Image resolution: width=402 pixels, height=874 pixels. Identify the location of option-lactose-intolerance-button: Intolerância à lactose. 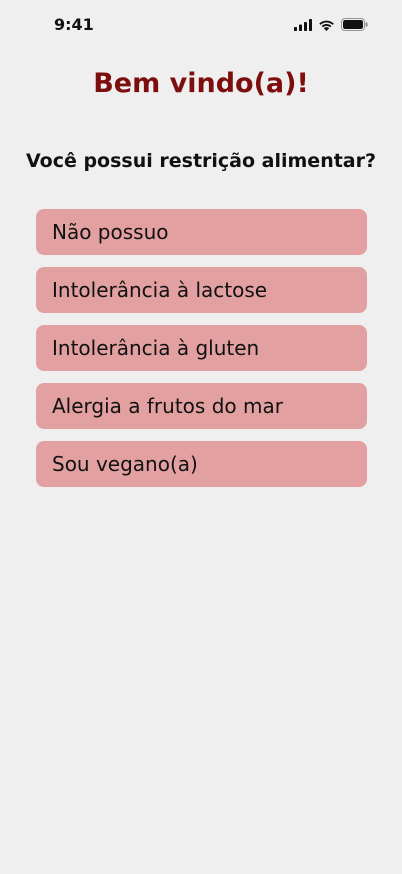
(201, 290).